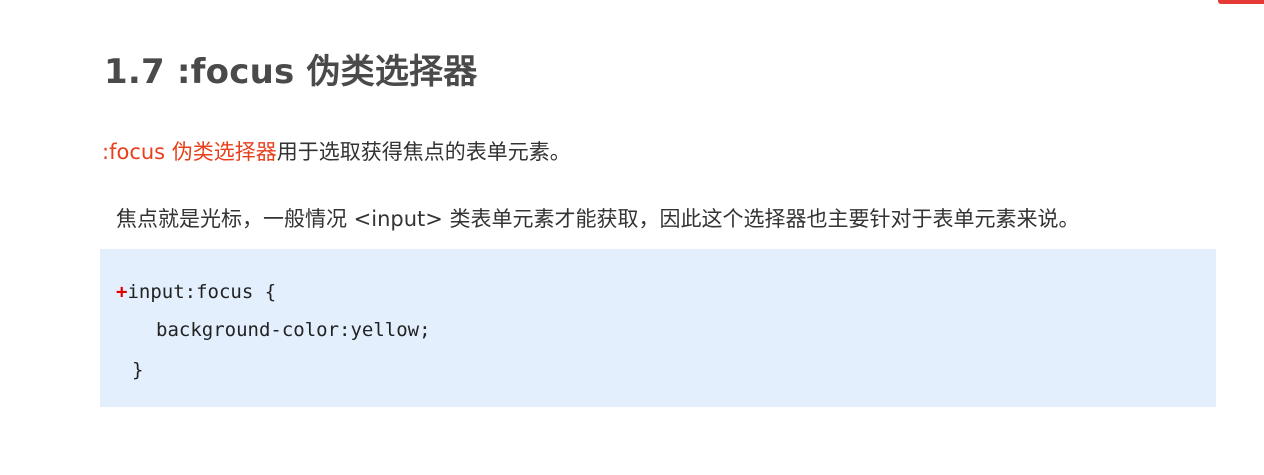 Image resolution: width=1264 pixels, height=475 pixels. I want to click on code-selector-text: input:focus {, so click(202, 292).